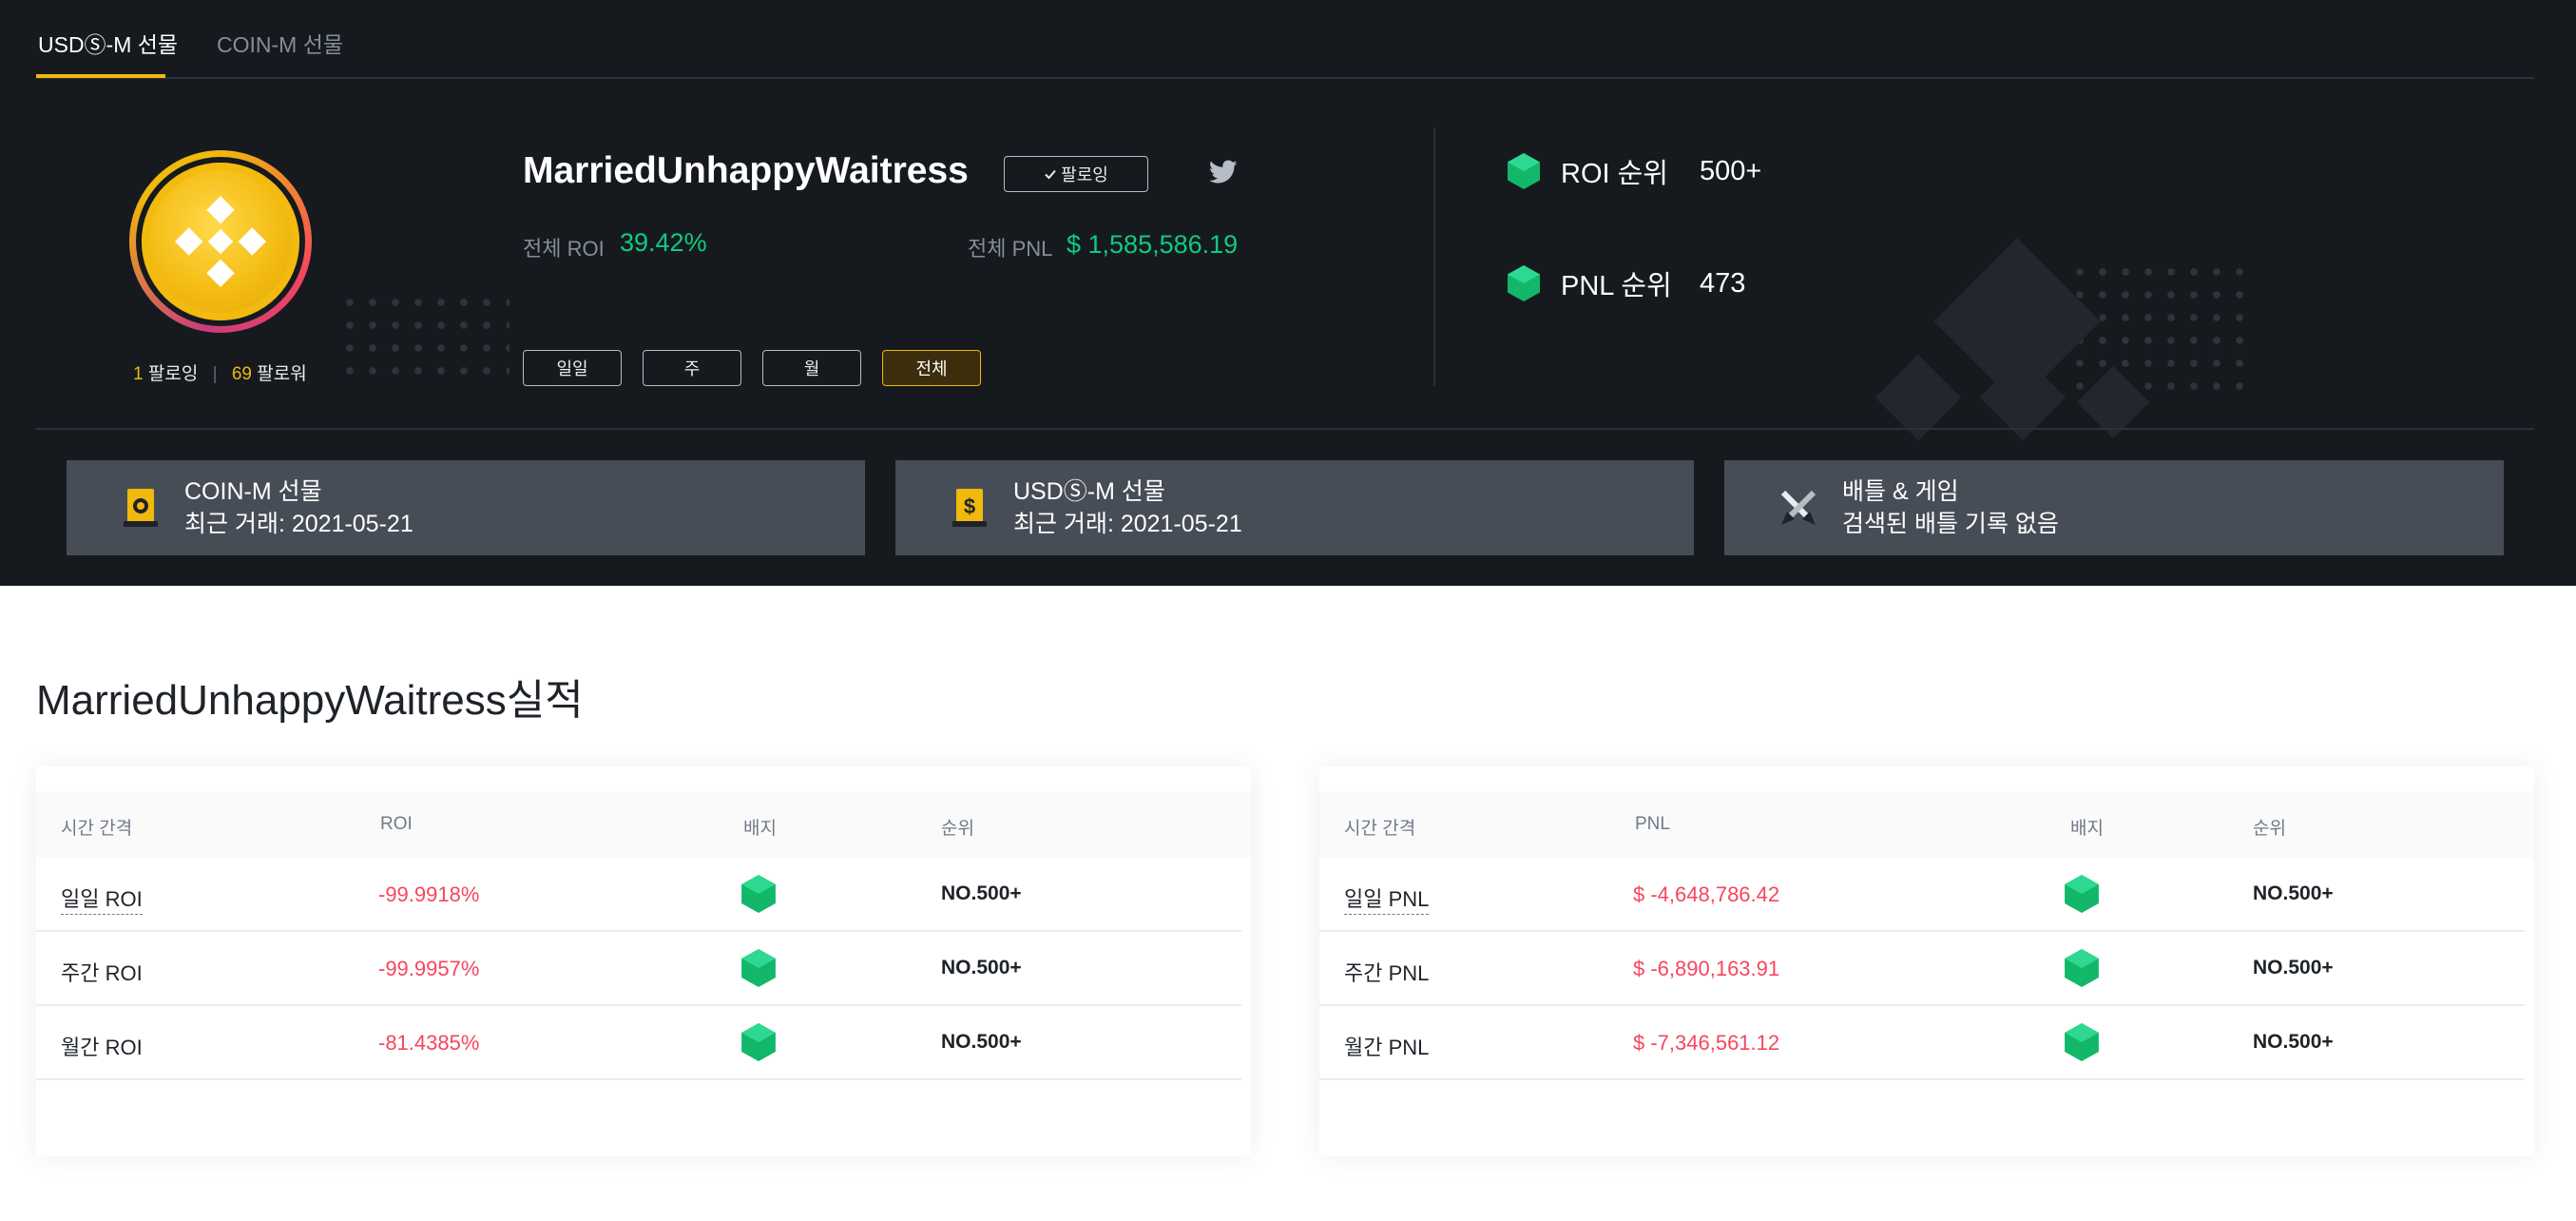 This screenshot has height=1221, width=2576. I want to click on usds-m-futures-card: $ USDⓈ-M 선물 최근 거래: 2021-05-21, so click(1294, 507).